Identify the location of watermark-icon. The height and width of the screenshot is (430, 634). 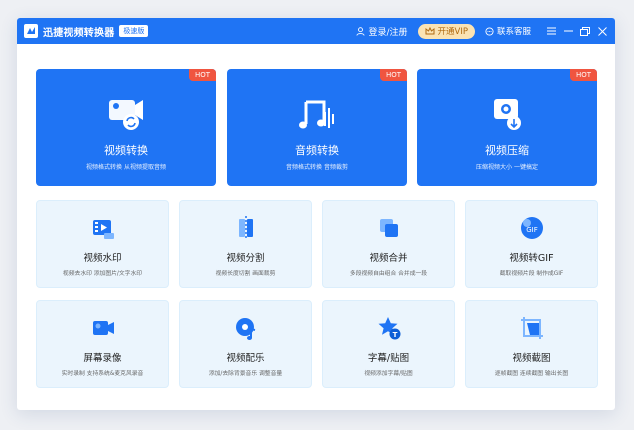
(103, 229).